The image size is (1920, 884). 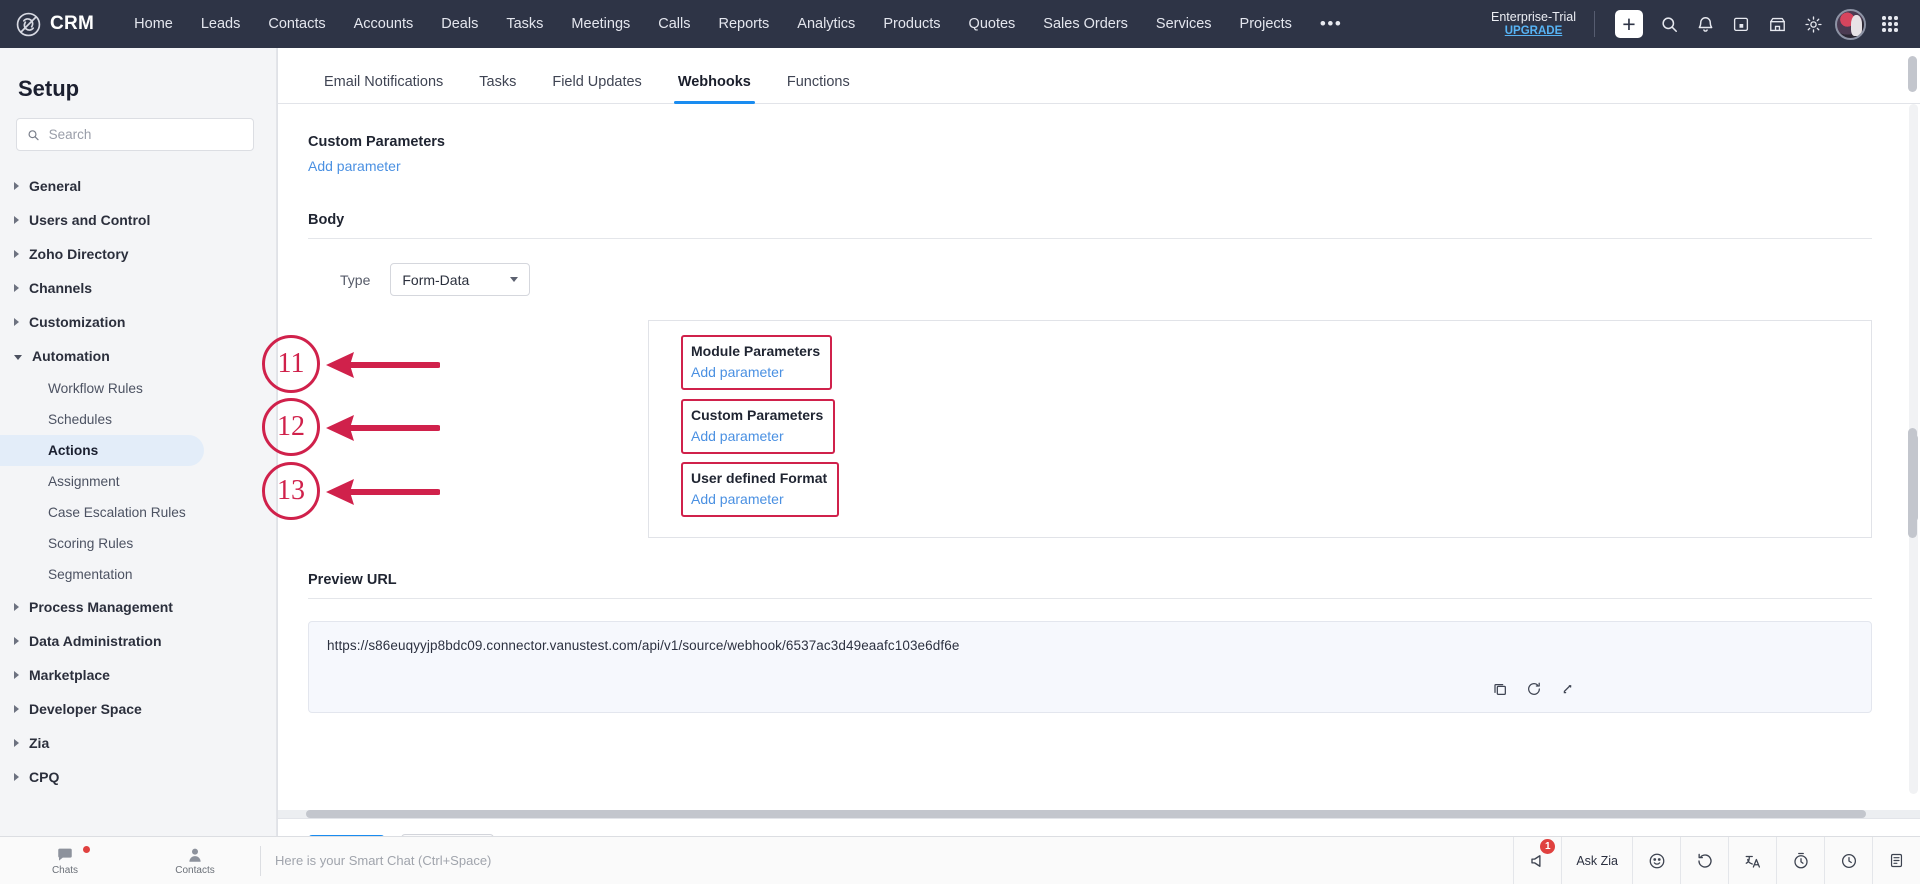 I want to click on nav-item-products: Products, so click(x=911, y=24).